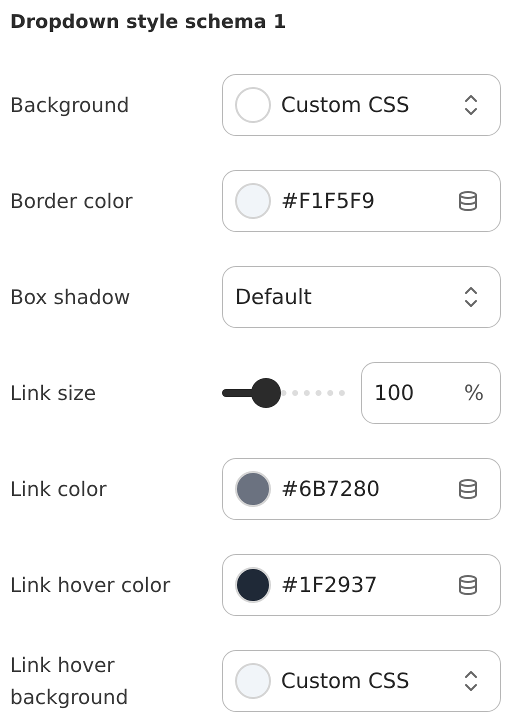 The height and width of the screenshot is (725, 513). Describe the element at coordinates (361, 297) in the screenshot. I see `select-field: Default` at that location.